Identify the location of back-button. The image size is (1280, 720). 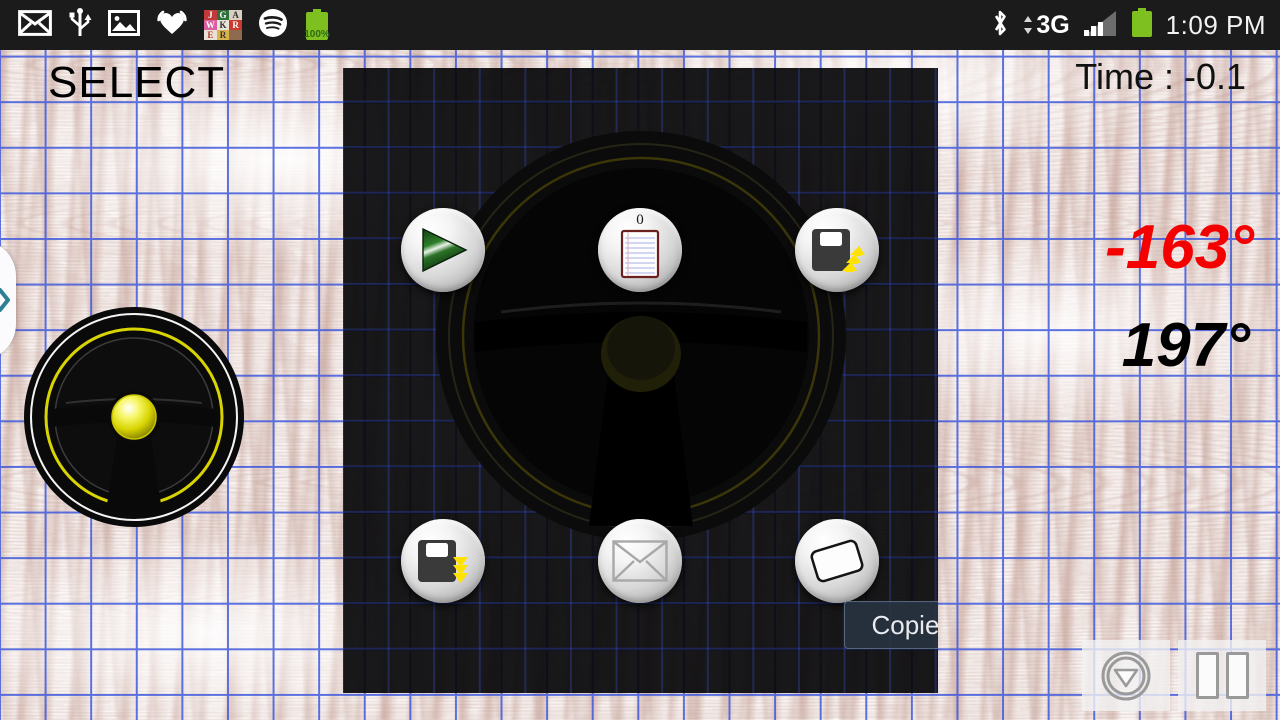
(1126, 675).